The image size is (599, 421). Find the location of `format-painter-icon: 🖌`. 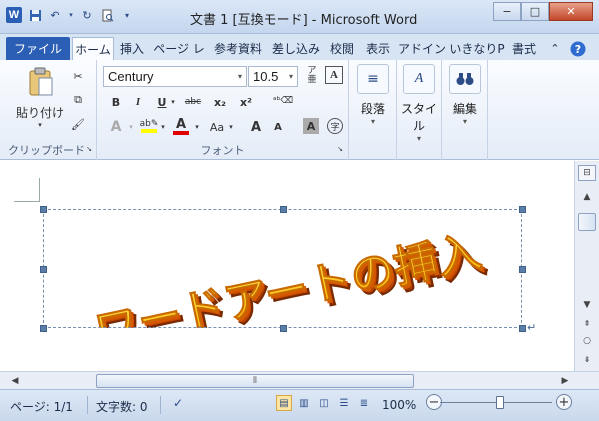

format-painter-icon: 🖌 is located at coordinates (78, 124).